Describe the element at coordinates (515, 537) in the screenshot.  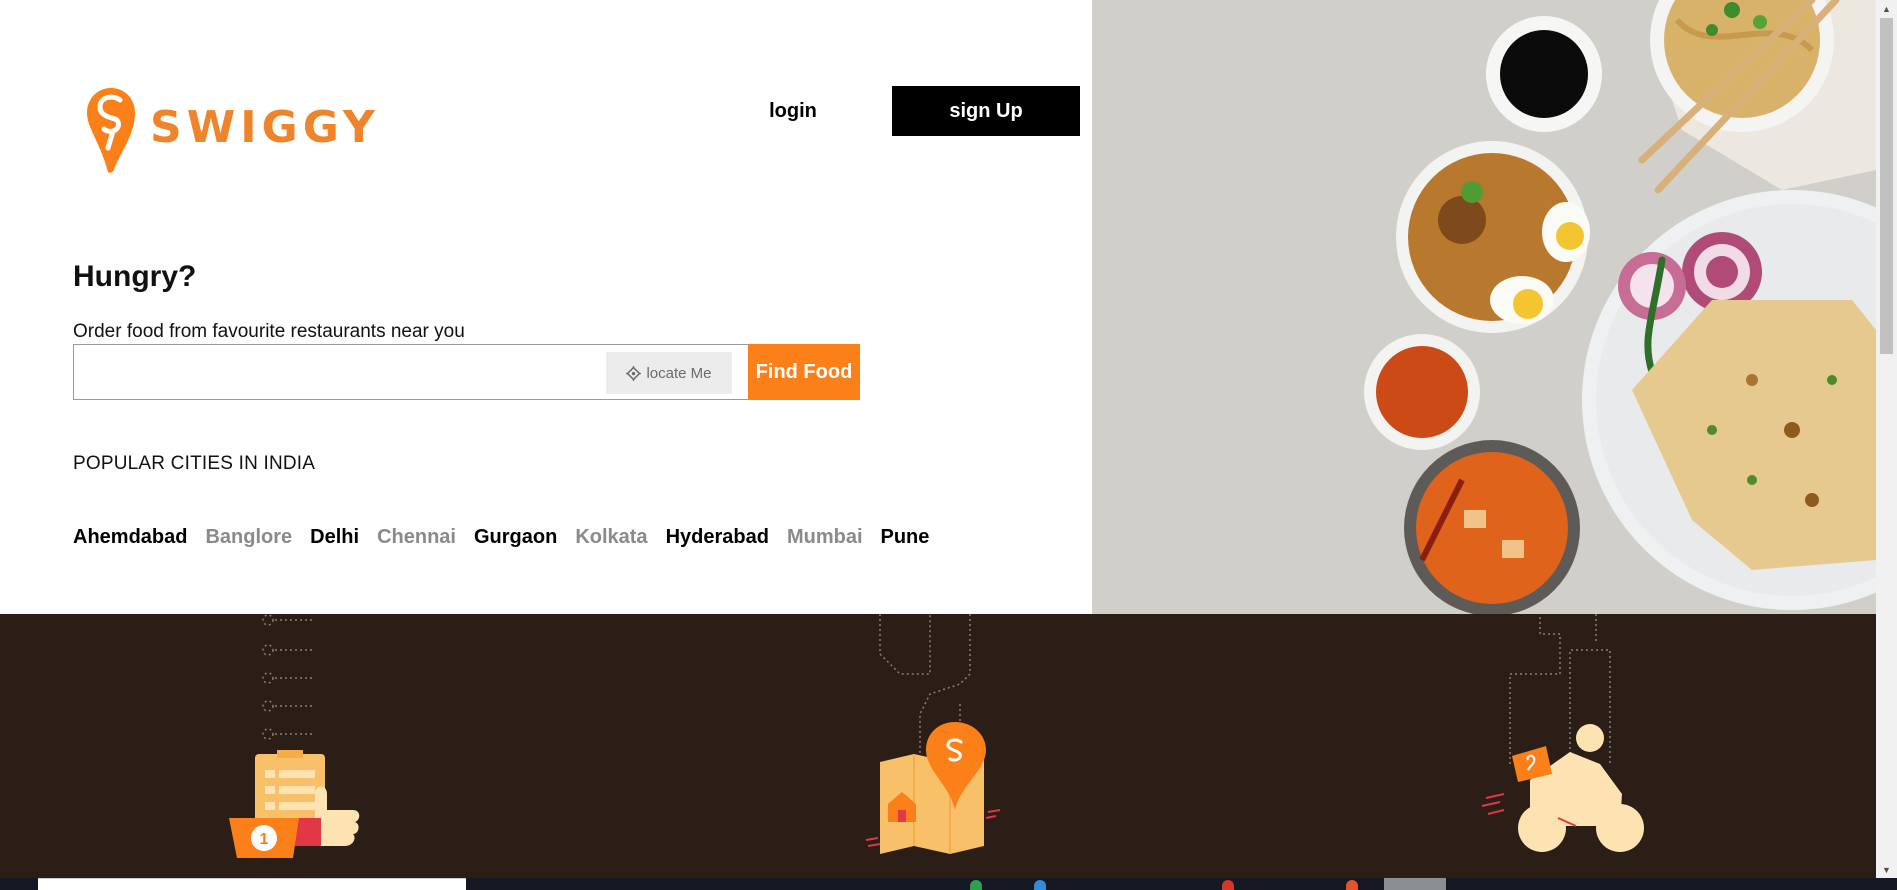
I see `city-link-gurgaon: Gurgaon` at that location.